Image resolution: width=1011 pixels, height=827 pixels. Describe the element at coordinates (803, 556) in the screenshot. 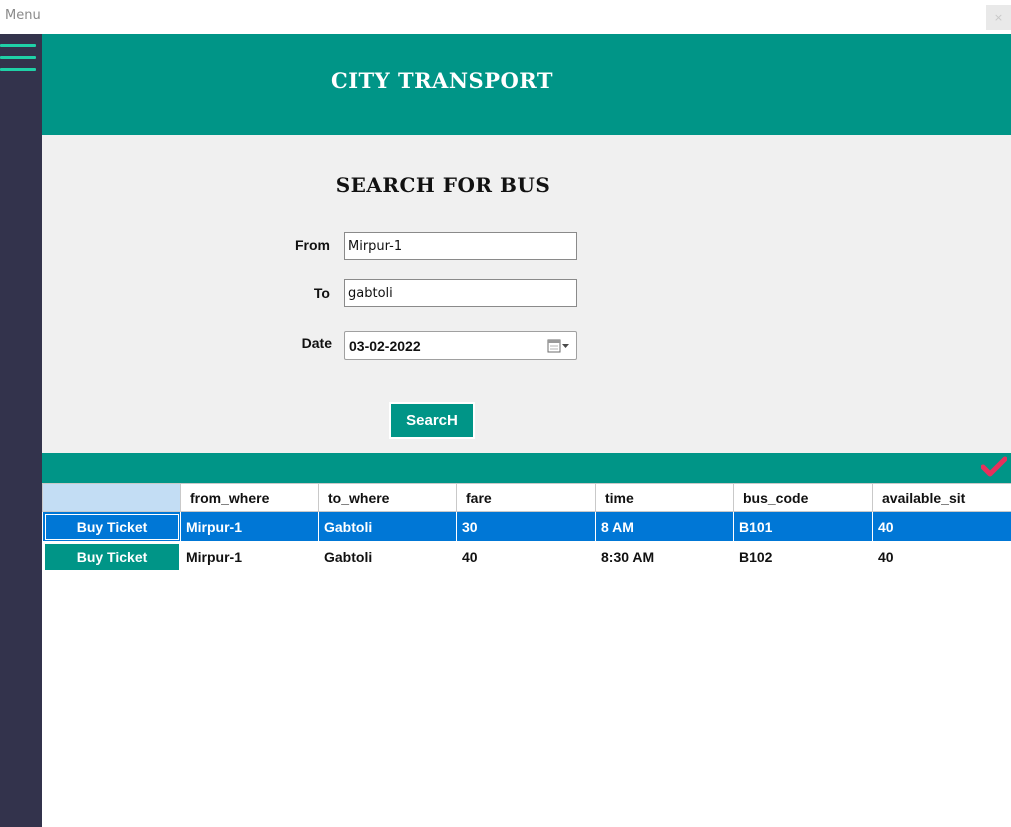

I see `cell-bus-code: B102` at that location.